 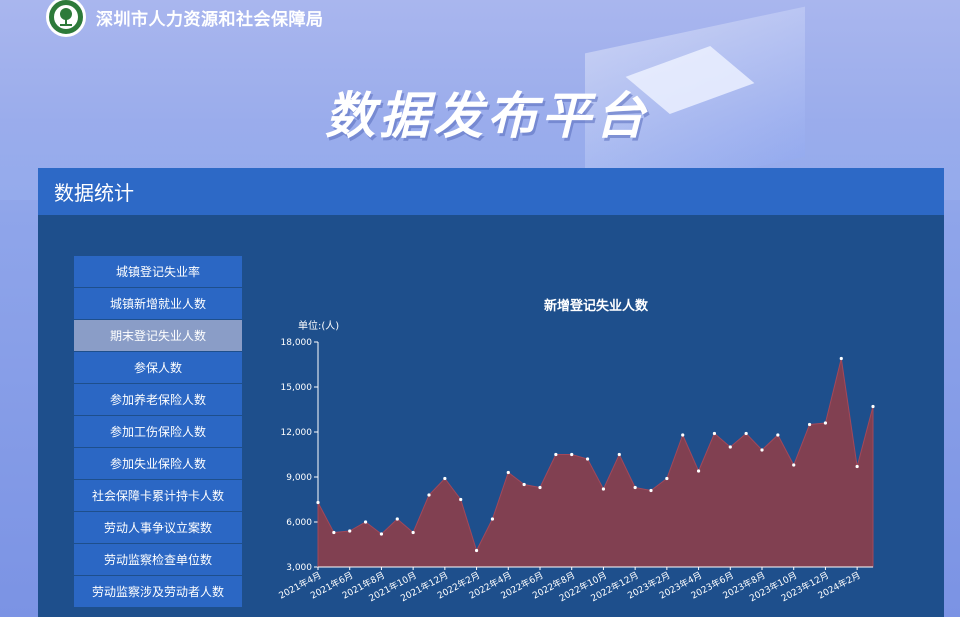 I want to click on menu-item-injury-insurance: 参加工伤保险人数, so click(x=158, y=431).